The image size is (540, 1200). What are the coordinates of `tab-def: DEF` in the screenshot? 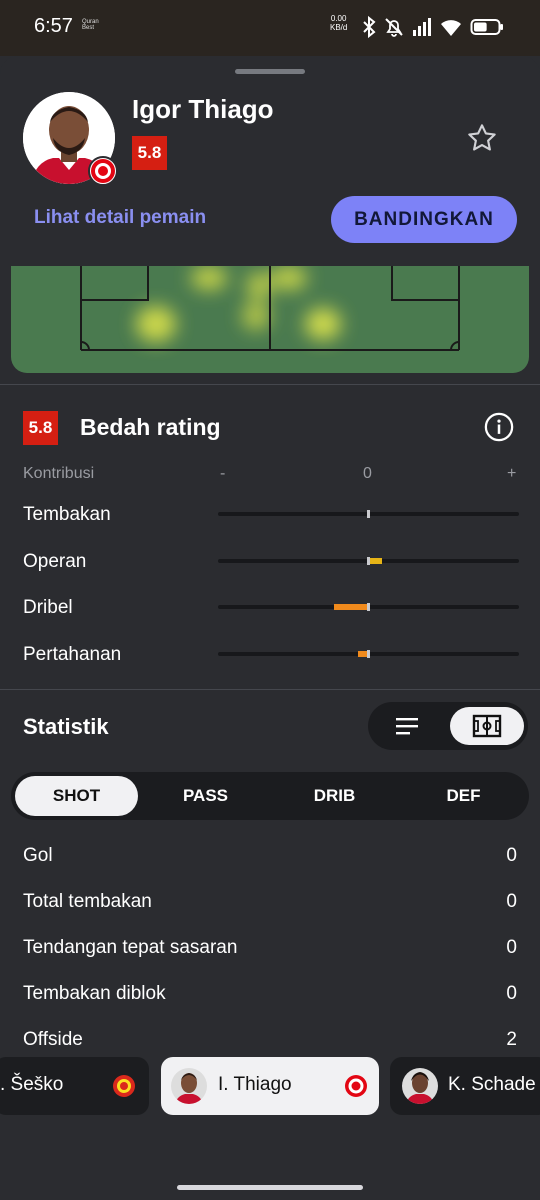 It's located at (463, 796).